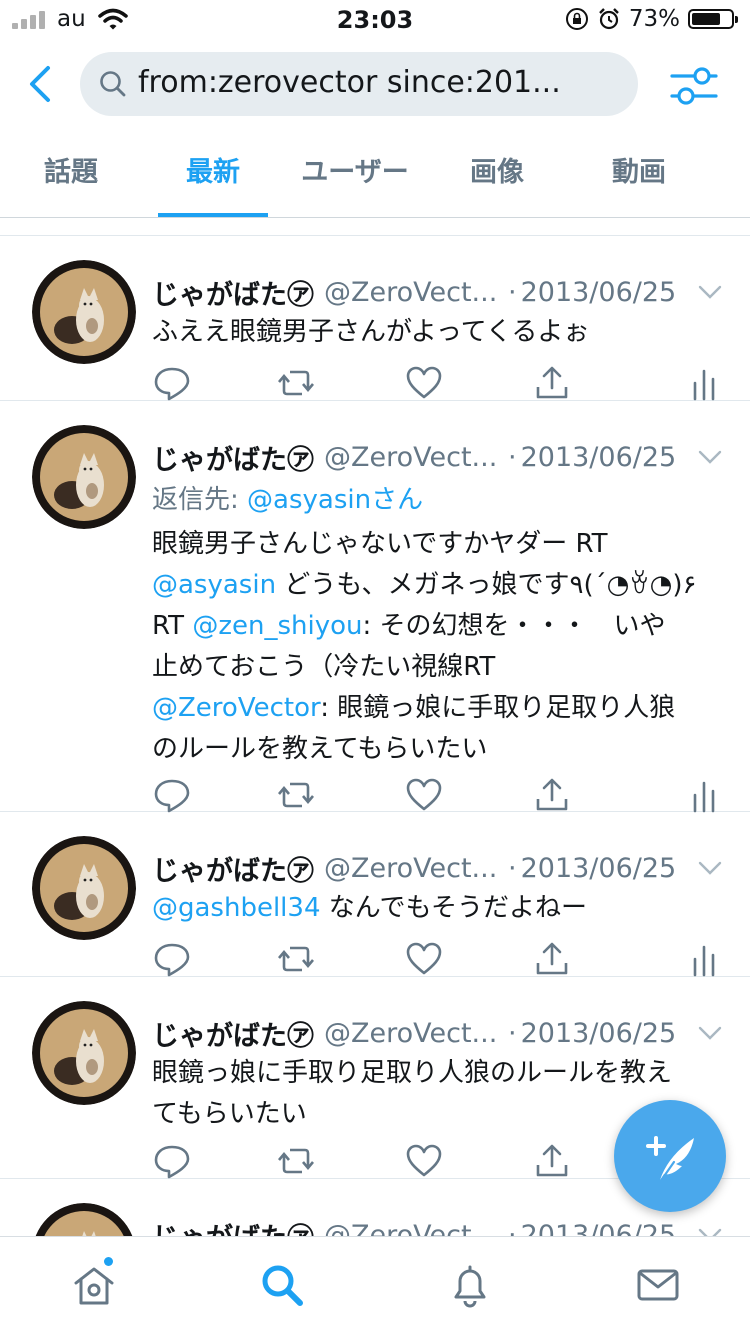 The height and width of the screenshot is (1335, 750). Describe the element at coordinates (108, 1261) in the screenshot. I see `notification-dot` at that location.